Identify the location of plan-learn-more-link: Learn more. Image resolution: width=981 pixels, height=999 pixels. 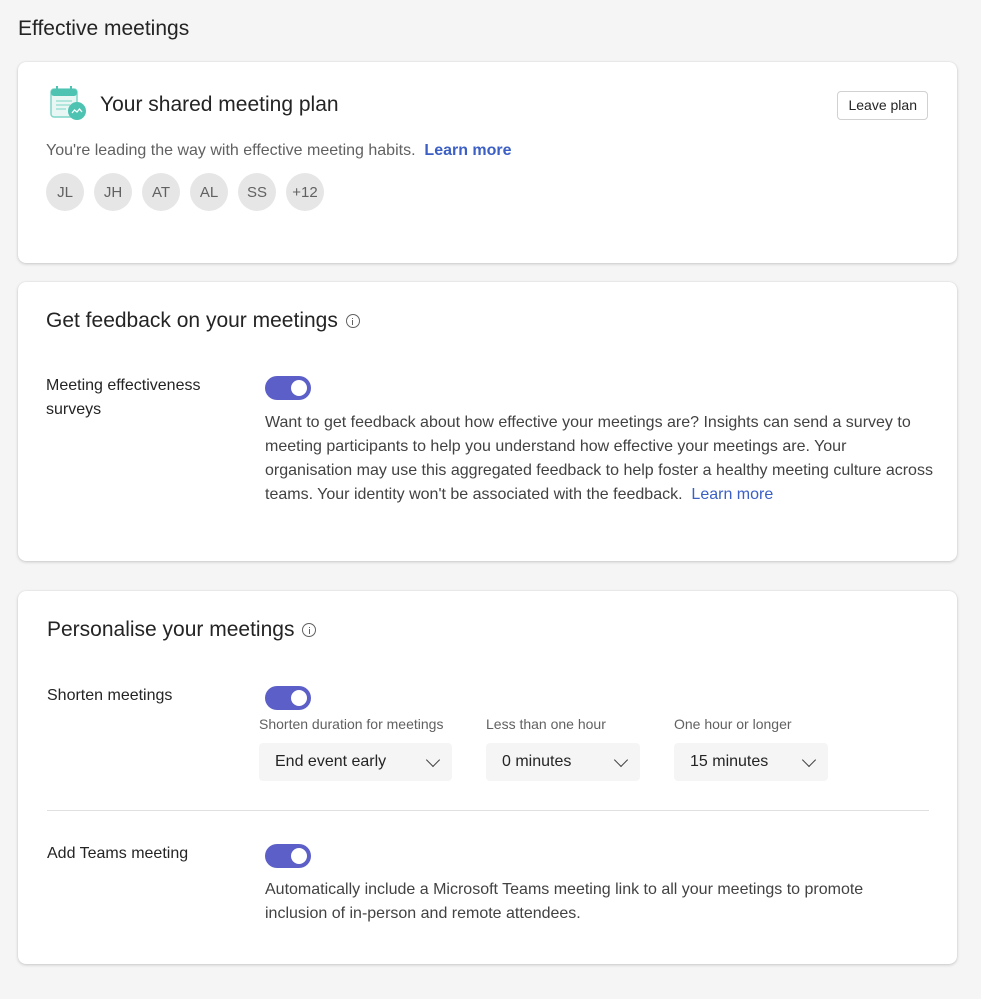
(465, 150).